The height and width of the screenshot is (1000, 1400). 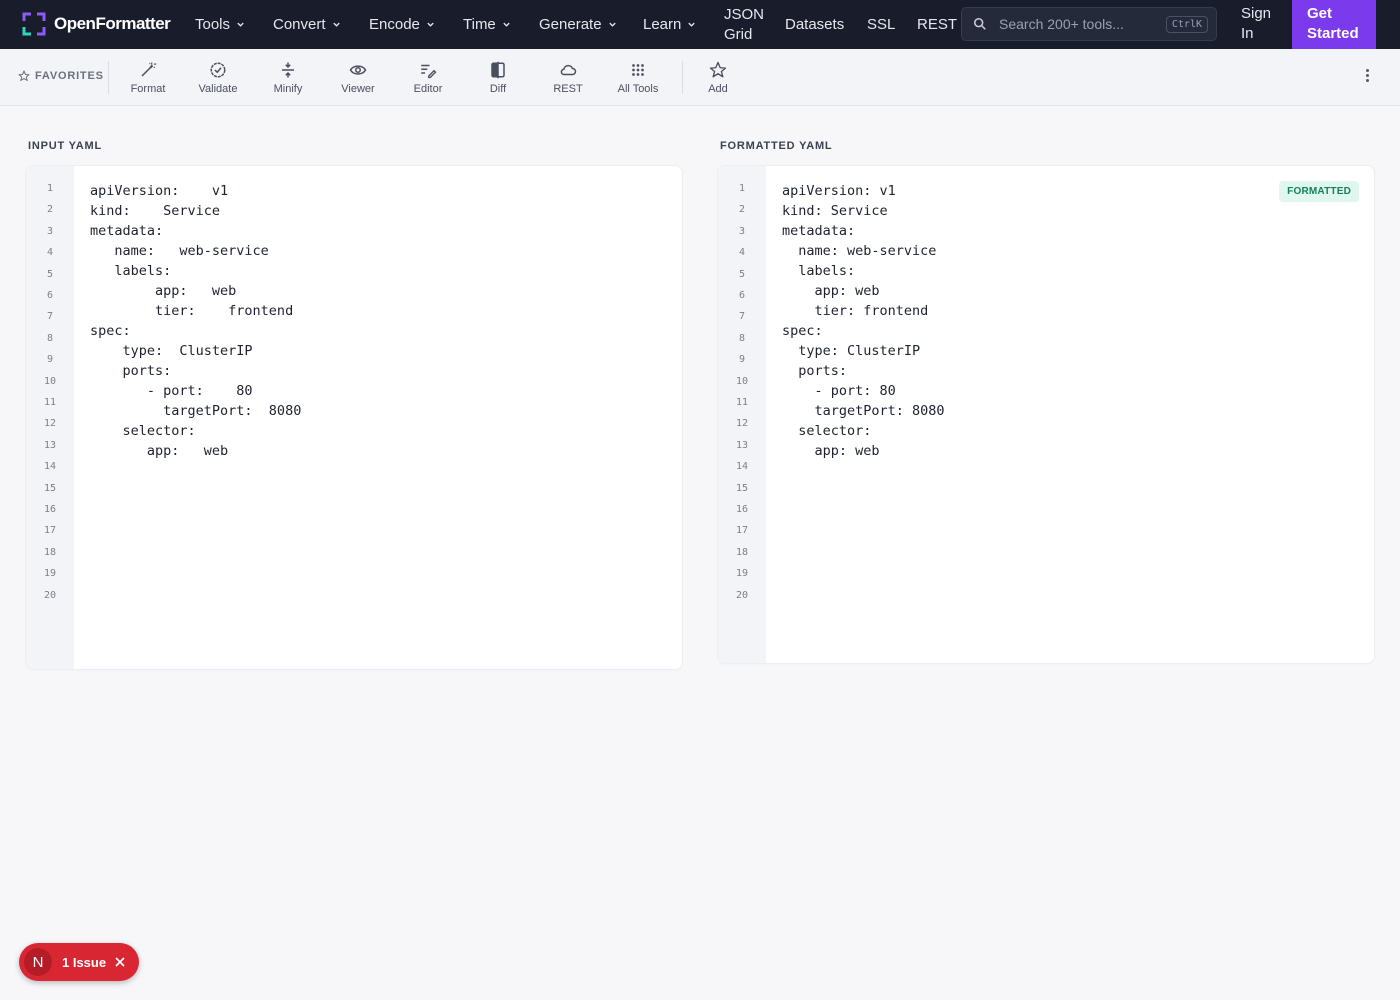 I want to click on cloud-icon, so click(x=568, y=70).